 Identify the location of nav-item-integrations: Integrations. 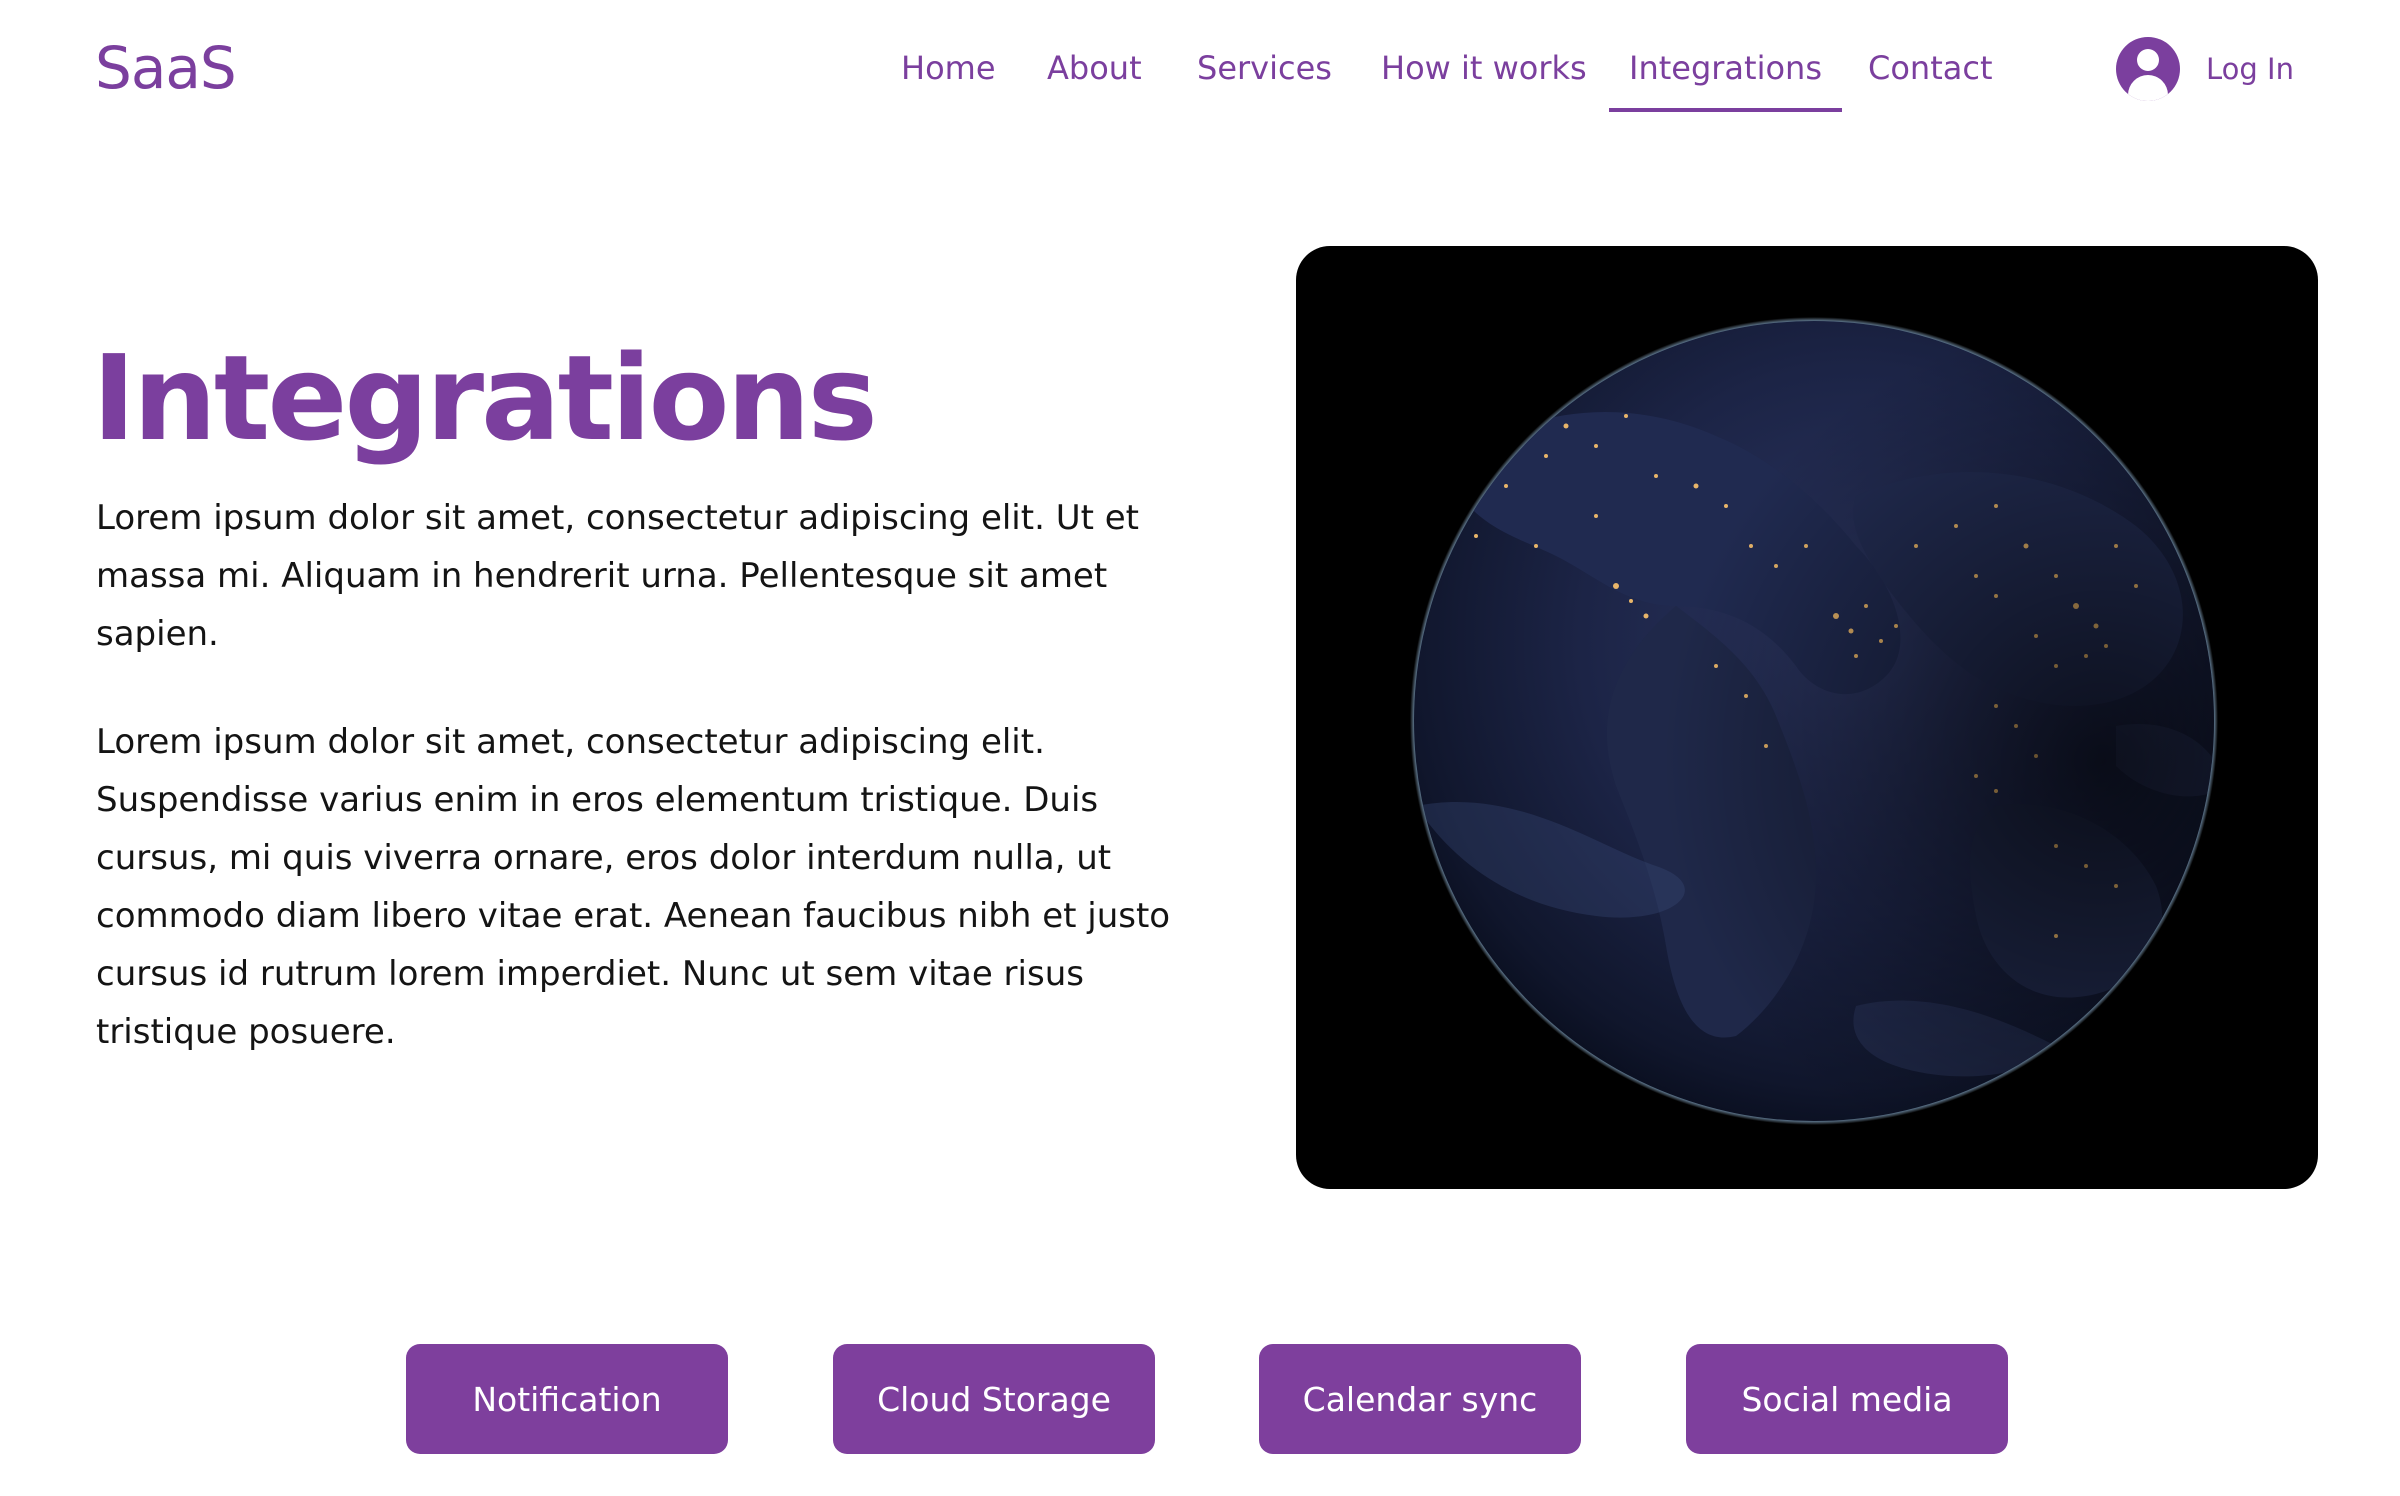
(1725, 76).